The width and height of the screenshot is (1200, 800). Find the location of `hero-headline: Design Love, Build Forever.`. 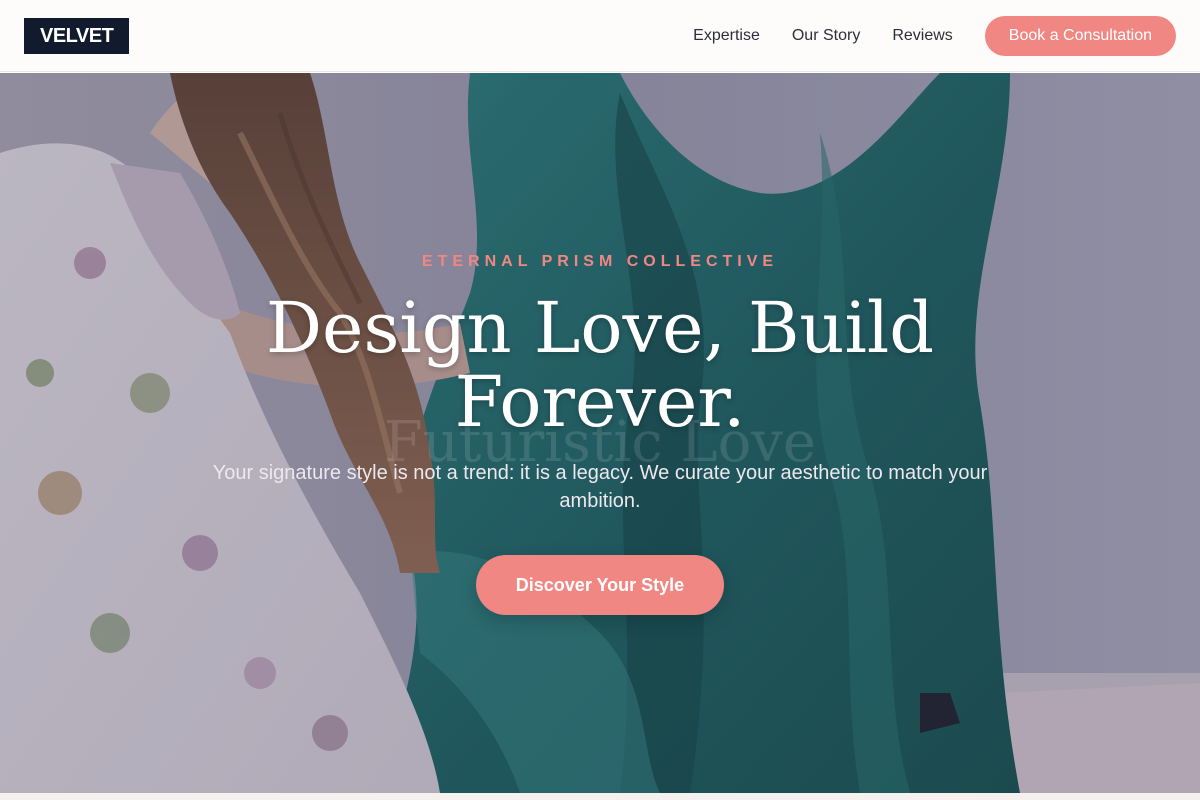

hero-headline: Design Love, Build Forever. is located at coordinates (600, 365).